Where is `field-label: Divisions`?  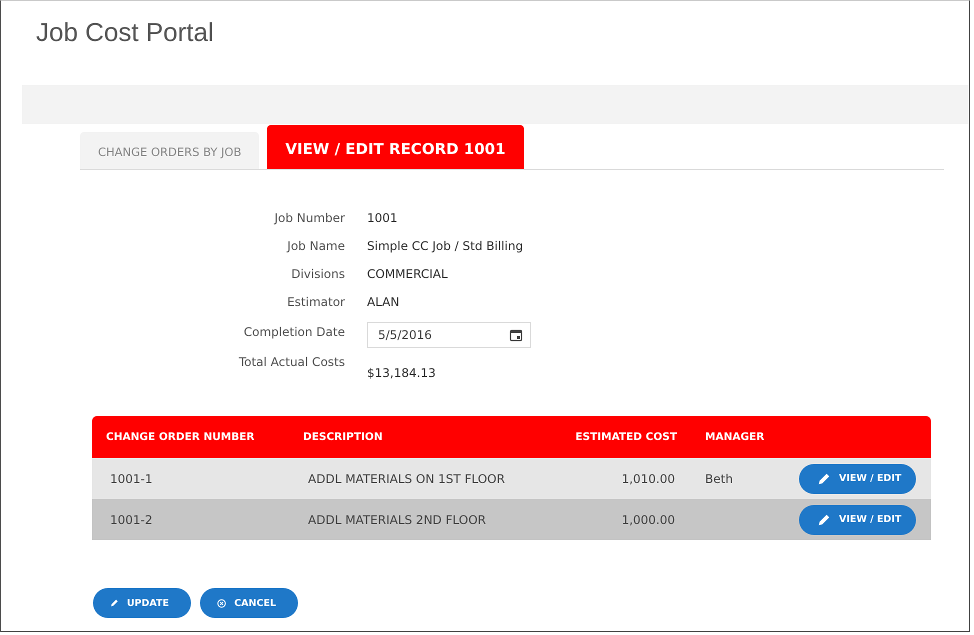 field-label: Divisions is located at coordinates (317, 274).